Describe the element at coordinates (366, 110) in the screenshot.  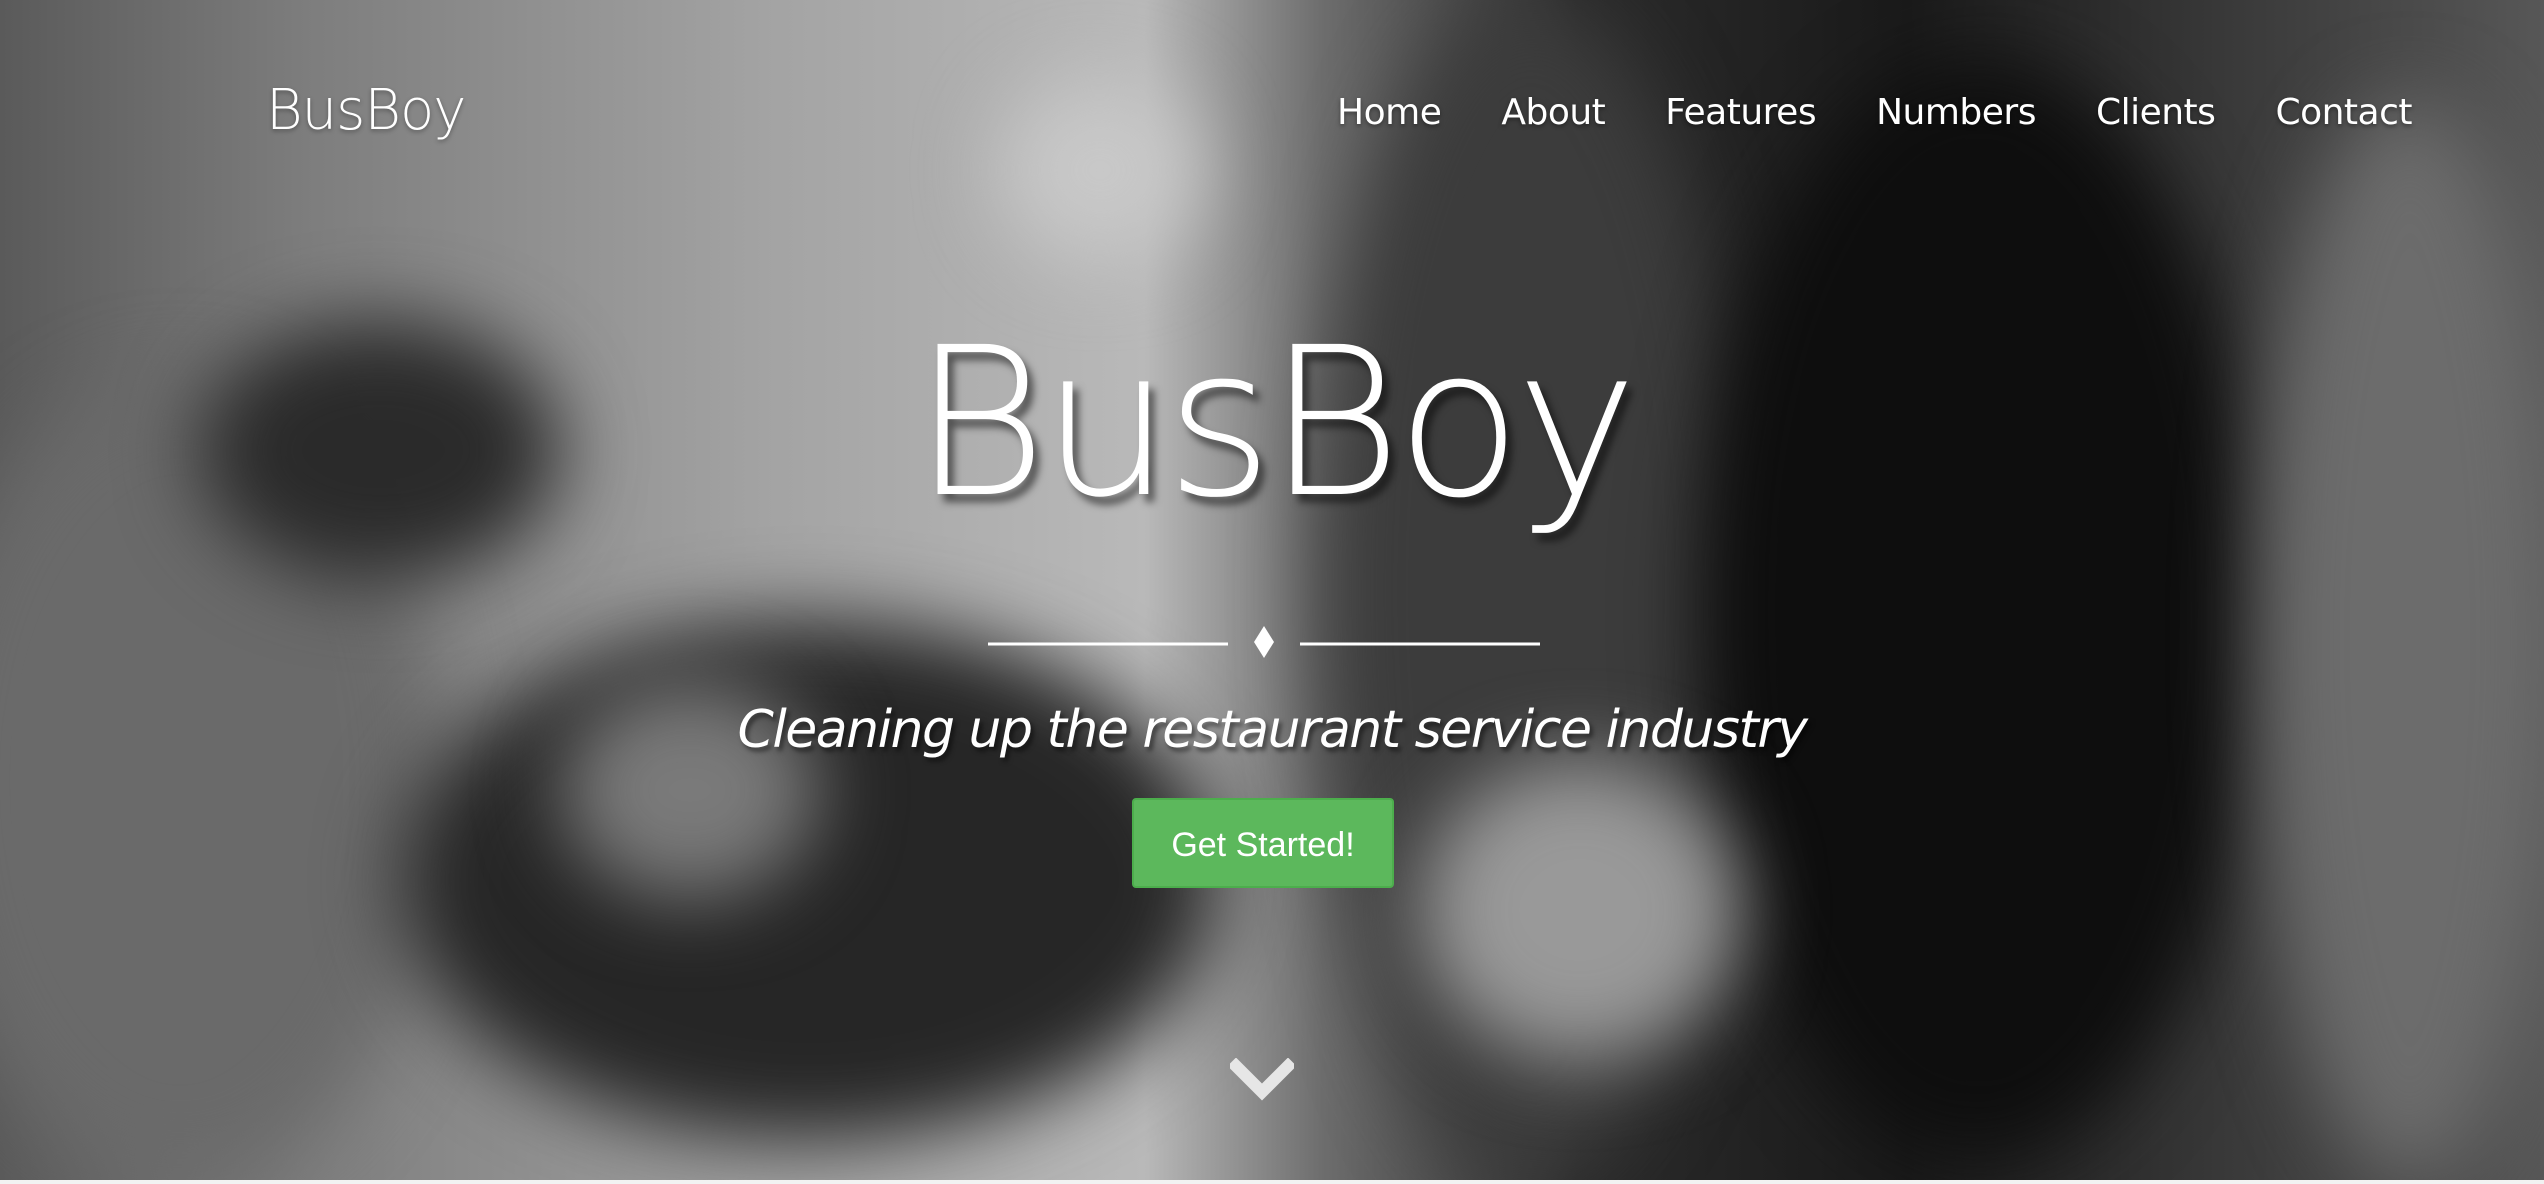
I see `navbar-brand: BusBoy` at that location.